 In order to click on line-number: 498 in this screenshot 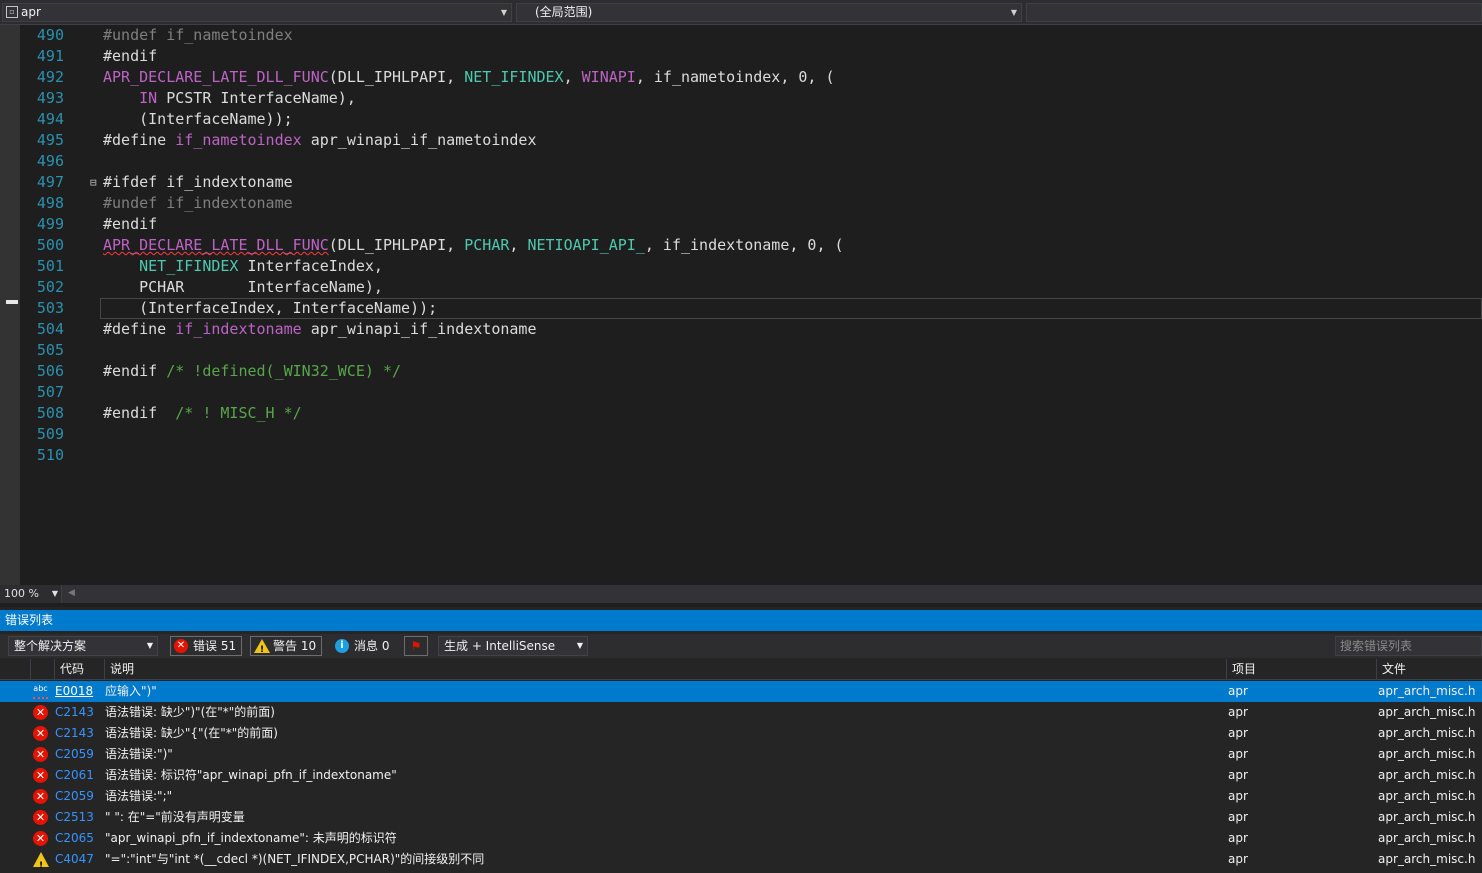, I will do `click(50, 203)`.